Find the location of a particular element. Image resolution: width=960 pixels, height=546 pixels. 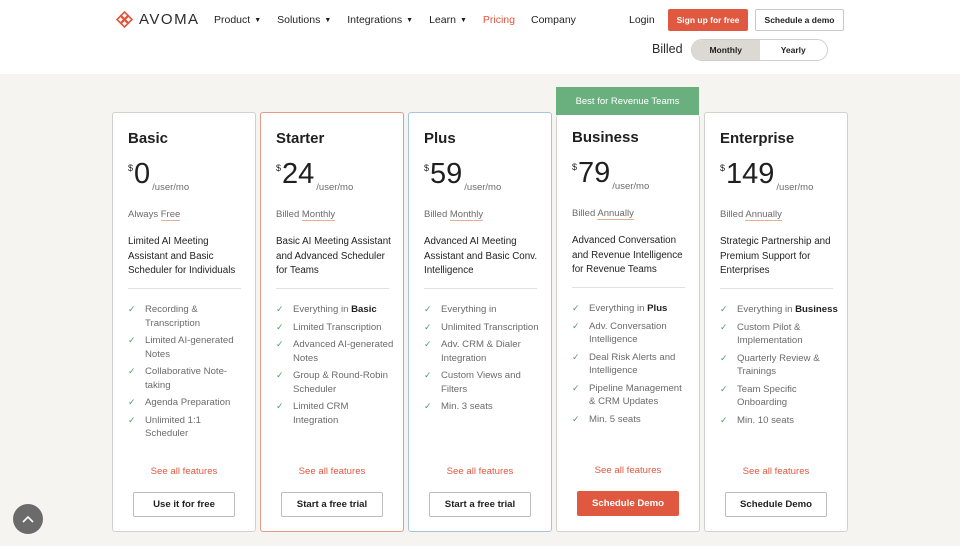

plan-feature: ✓ Adv. CRM & Dialer Integration is located at coordinates (472, 351).